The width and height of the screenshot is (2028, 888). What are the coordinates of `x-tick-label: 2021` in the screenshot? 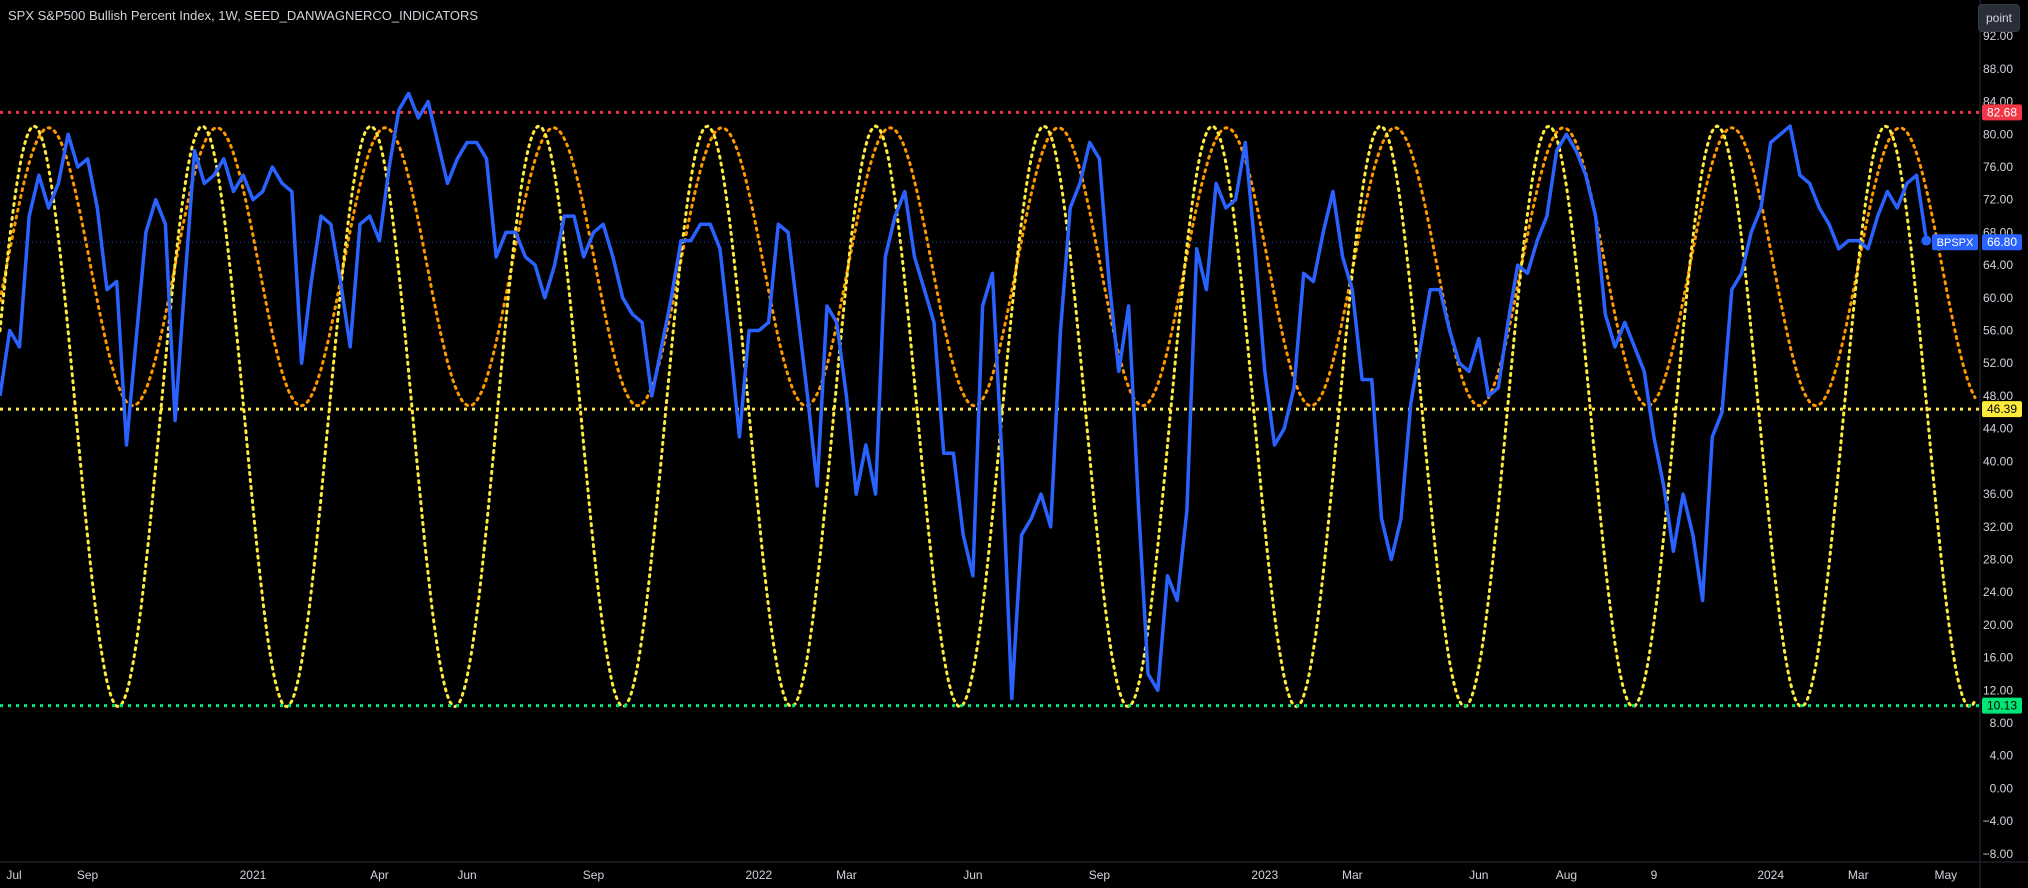 It's located at (253, 875).